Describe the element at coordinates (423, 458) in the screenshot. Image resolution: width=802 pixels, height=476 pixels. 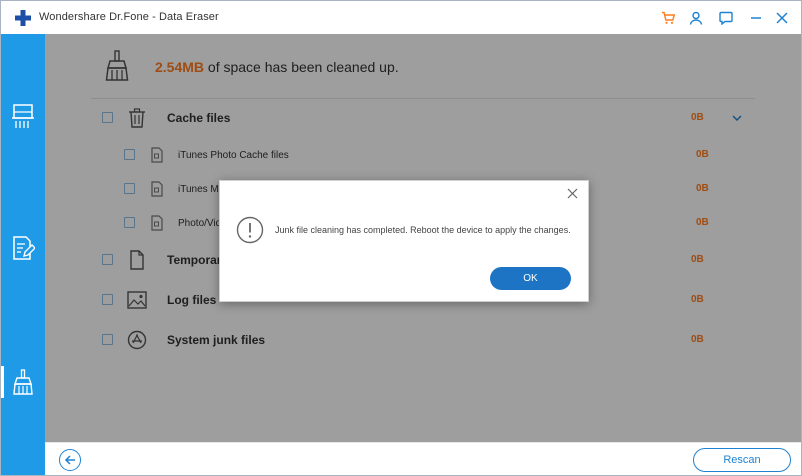
I see `footer-bar: Rescan` at that location.